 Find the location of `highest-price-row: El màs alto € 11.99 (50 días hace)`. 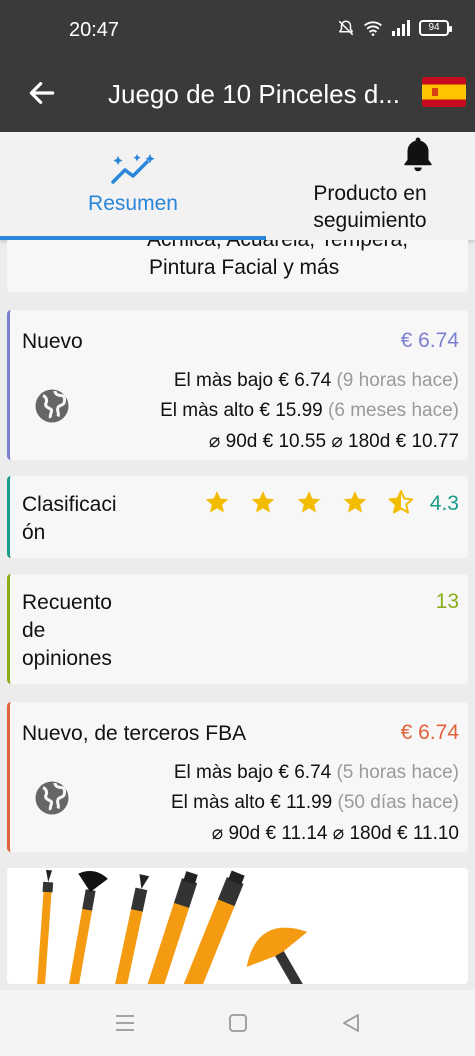

highest-price-row: El màs alto € 11.99 (50 días hace) is located at coordinates (315, 803).